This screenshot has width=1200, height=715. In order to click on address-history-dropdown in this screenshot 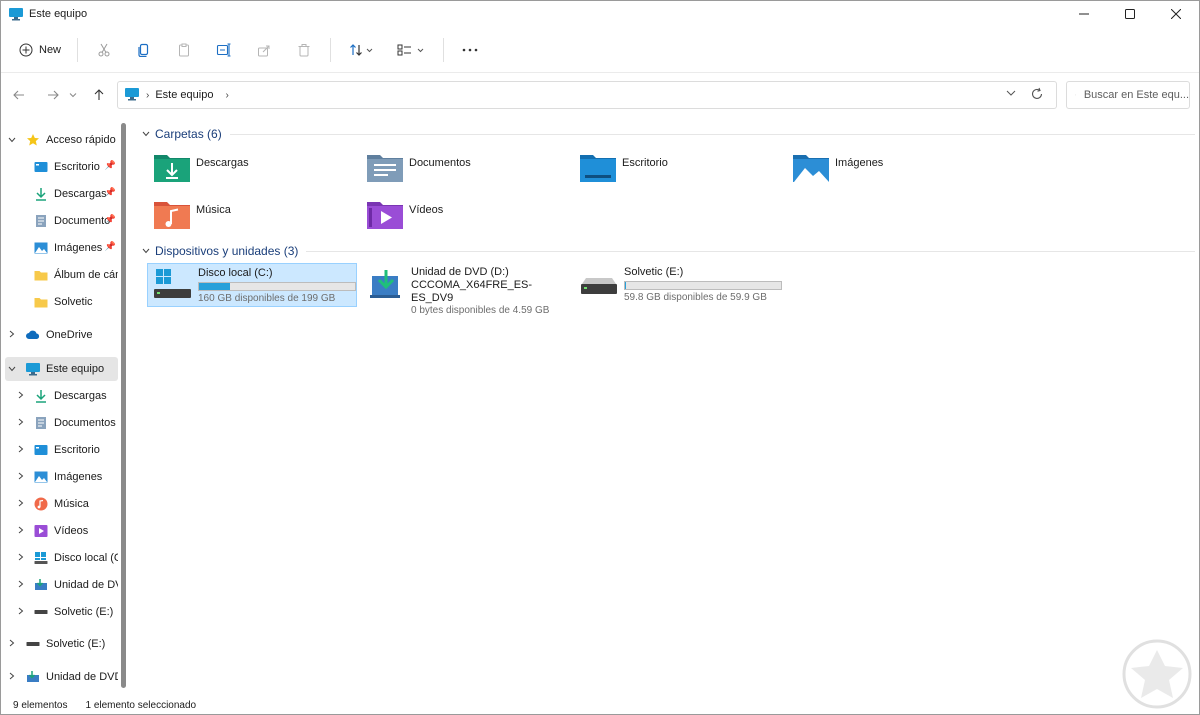, I will do `click(1011, 93)`.